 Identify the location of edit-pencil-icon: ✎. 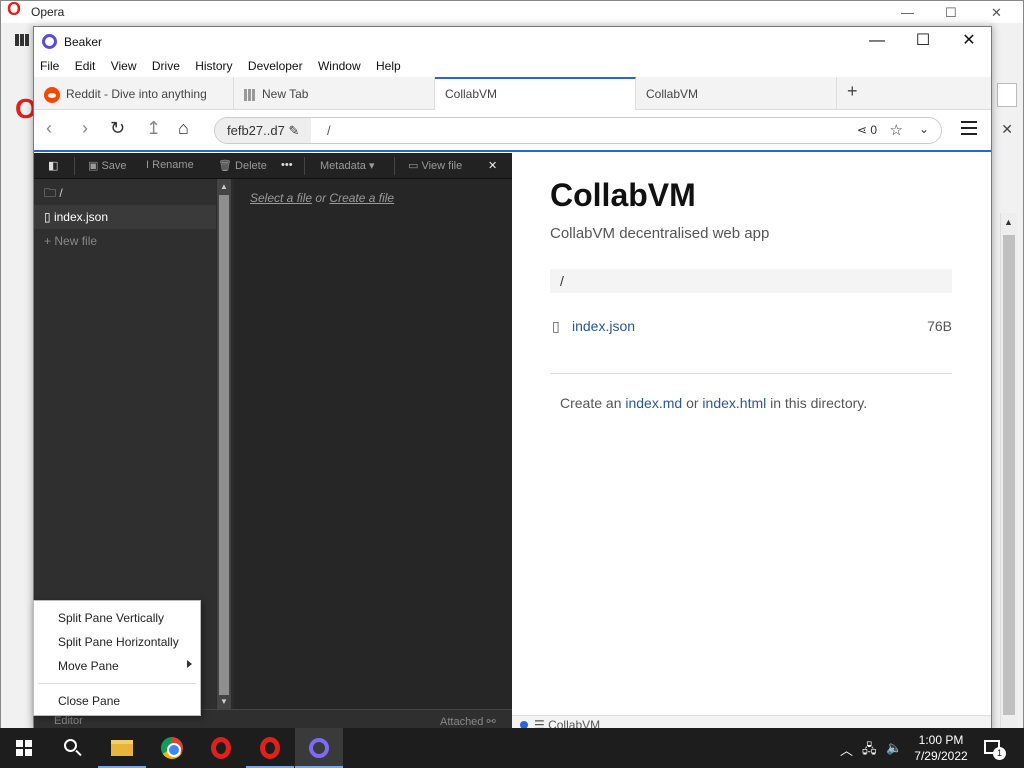
(293, 130).